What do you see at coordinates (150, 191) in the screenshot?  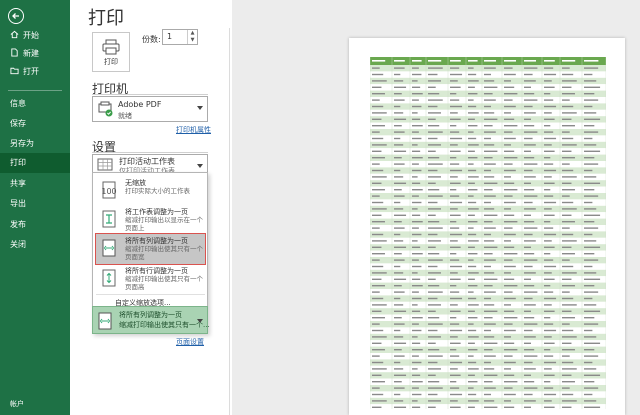 I see `menu-item-no-scaling: 100 无缩放 打印实际大小的工作表` at bounding box center [150, 191].